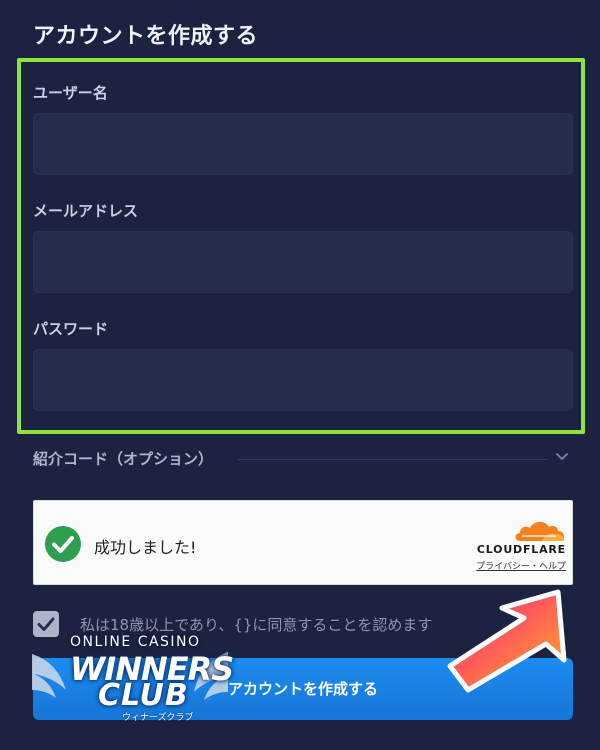 The image size is (600, 750). Describe the element at coordinates (71, 329) in the screenshot. I see `password-label: パスワード` at that location.